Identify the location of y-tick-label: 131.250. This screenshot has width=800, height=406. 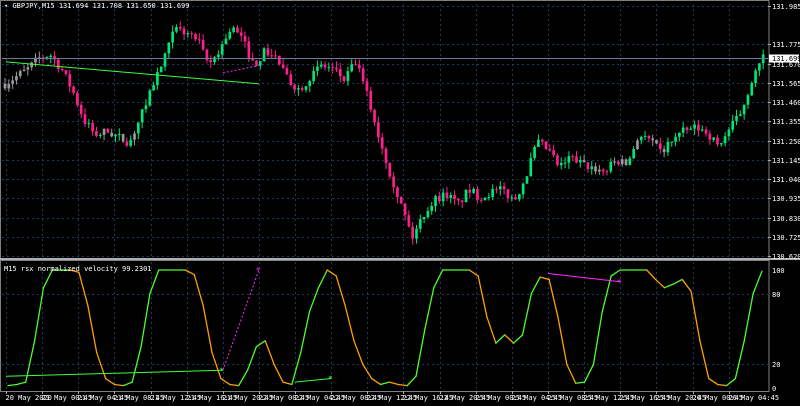
(786, 142).